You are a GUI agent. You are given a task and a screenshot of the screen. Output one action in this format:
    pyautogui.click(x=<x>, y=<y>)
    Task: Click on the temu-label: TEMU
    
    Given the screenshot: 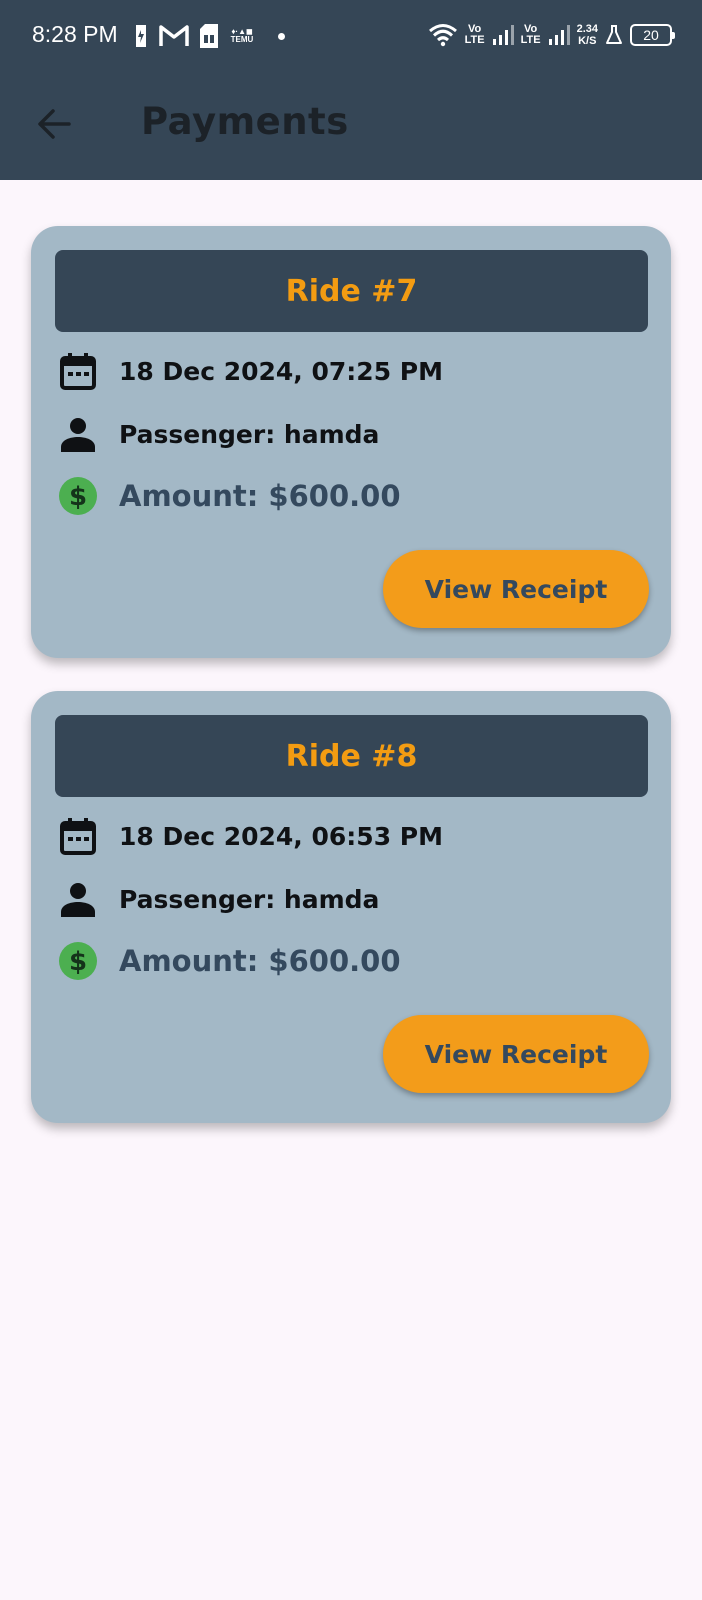 What is the action you would take?
    pyautogui.click(x=242, y=39)
    